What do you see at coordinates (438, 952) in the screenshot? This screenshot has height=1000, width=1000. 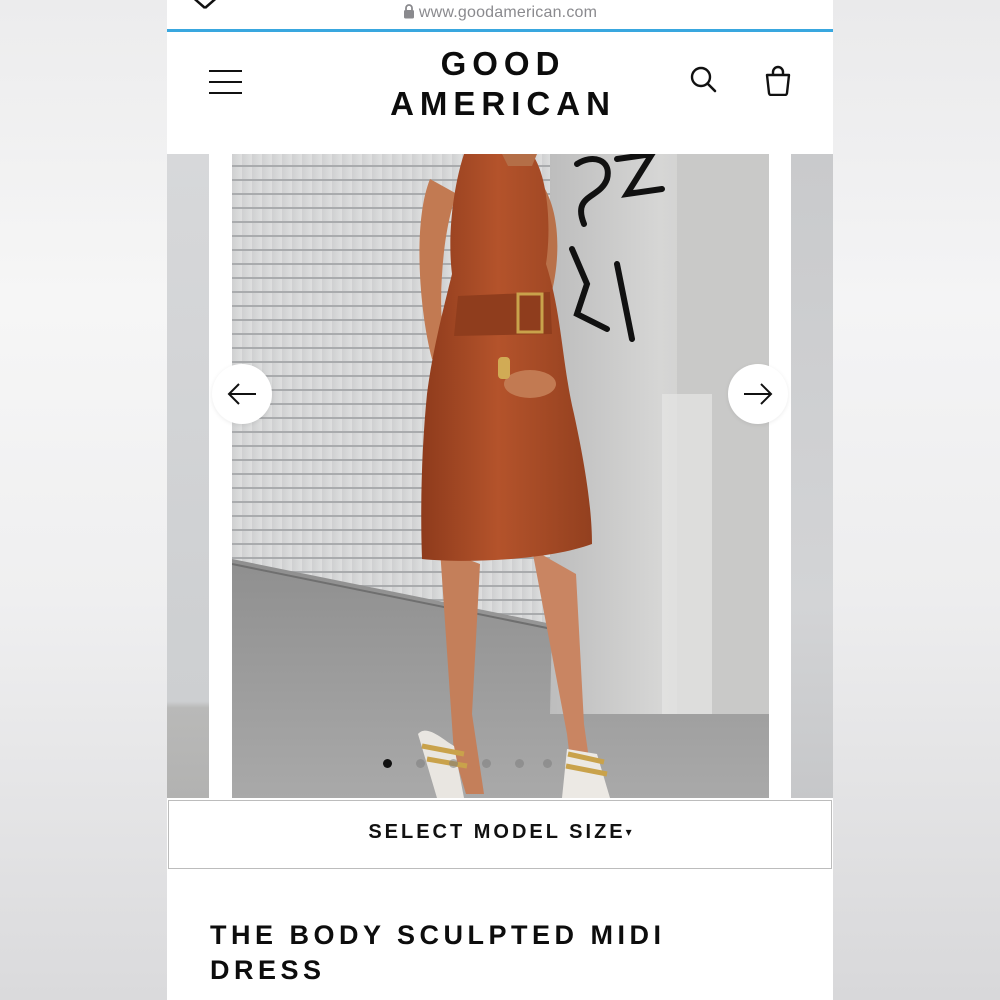 I see `product-title: THE BODY SCULPTED MIDI DRESS` at bounding box center [438, 952].